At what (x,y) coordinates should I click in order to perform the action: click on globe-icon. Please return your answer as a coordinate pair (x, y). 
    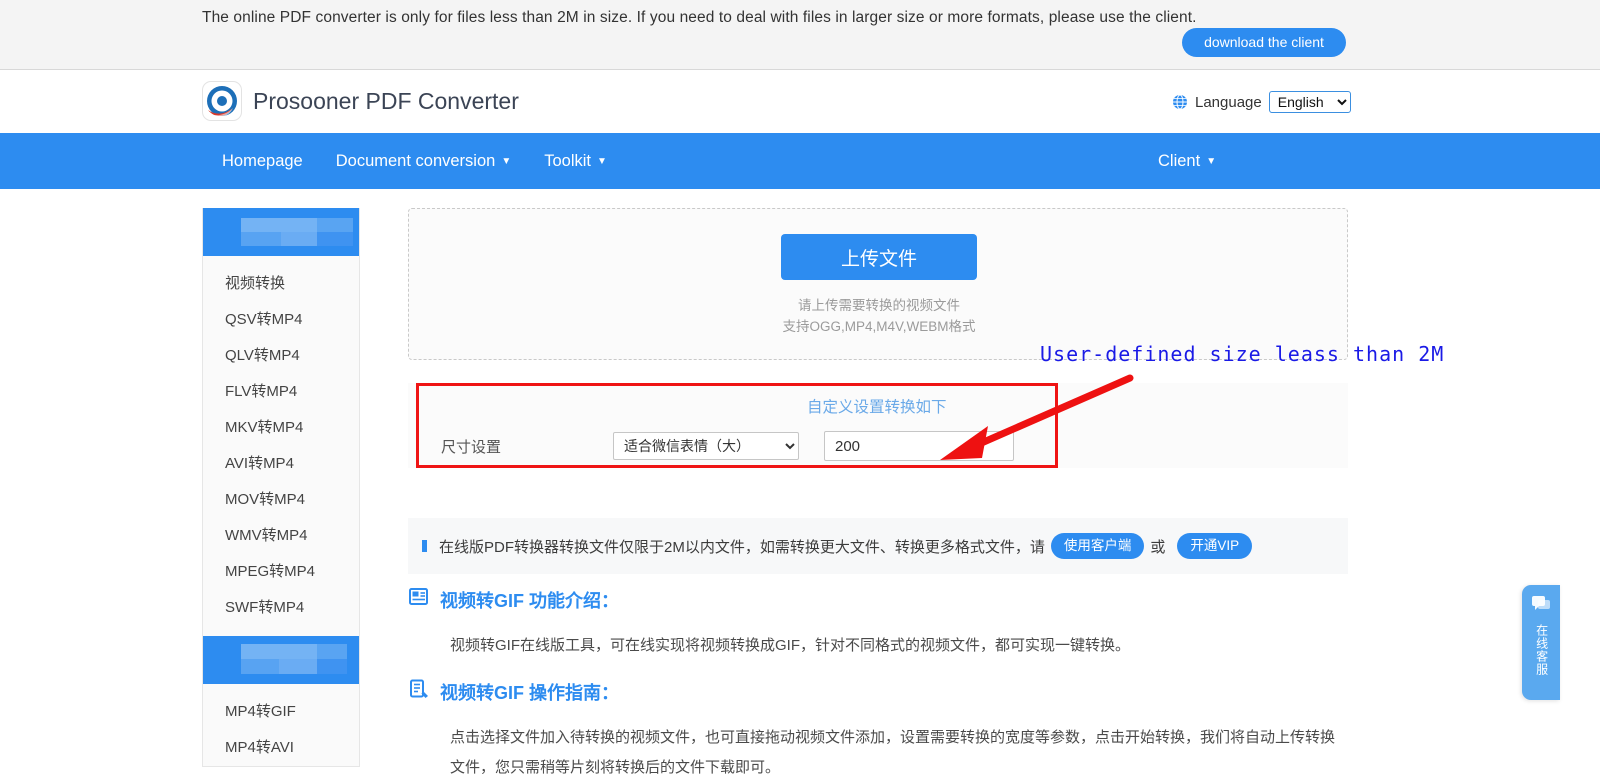
    Looking at the image, I should click on (1180, 102).